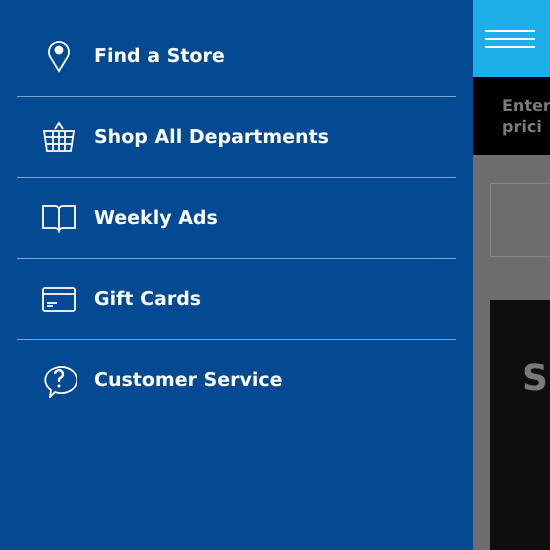  Describe the element at coordinates (59, 137) in the screenshot. I see `basket-icon` at that location.